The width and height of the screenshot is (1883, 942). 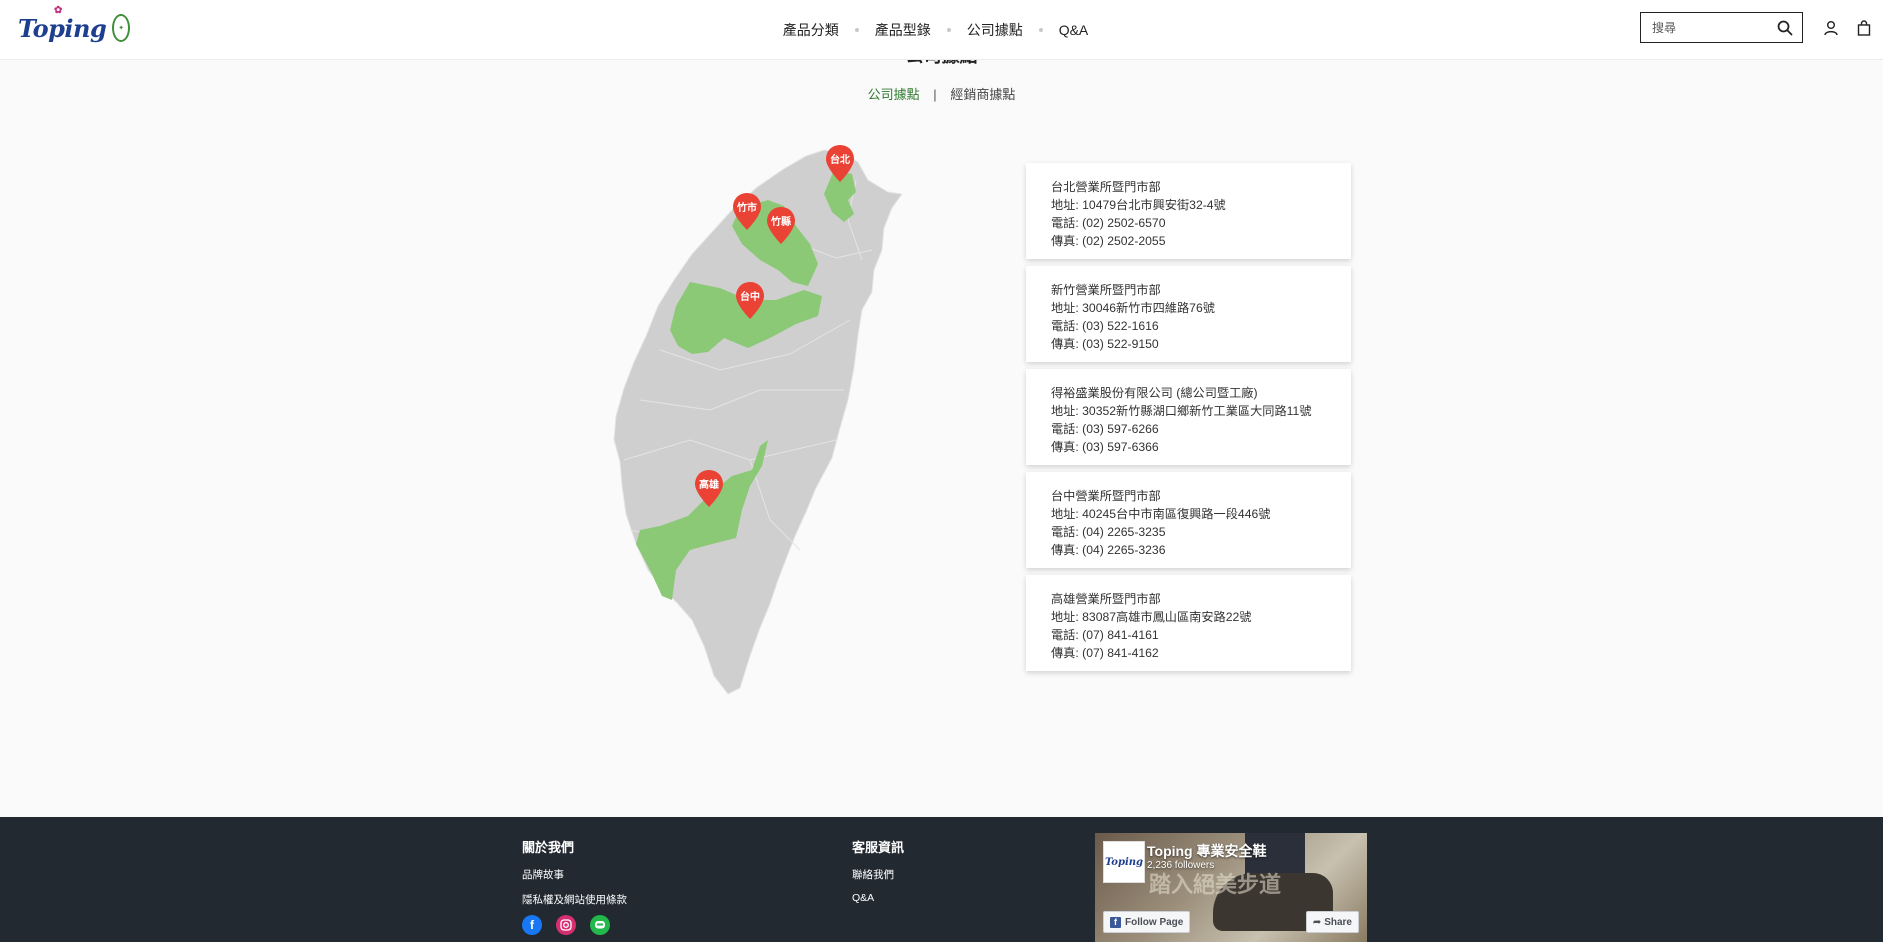 I want to click on site-logo: ✿ Toping ✦, so click(x=74, y=24).